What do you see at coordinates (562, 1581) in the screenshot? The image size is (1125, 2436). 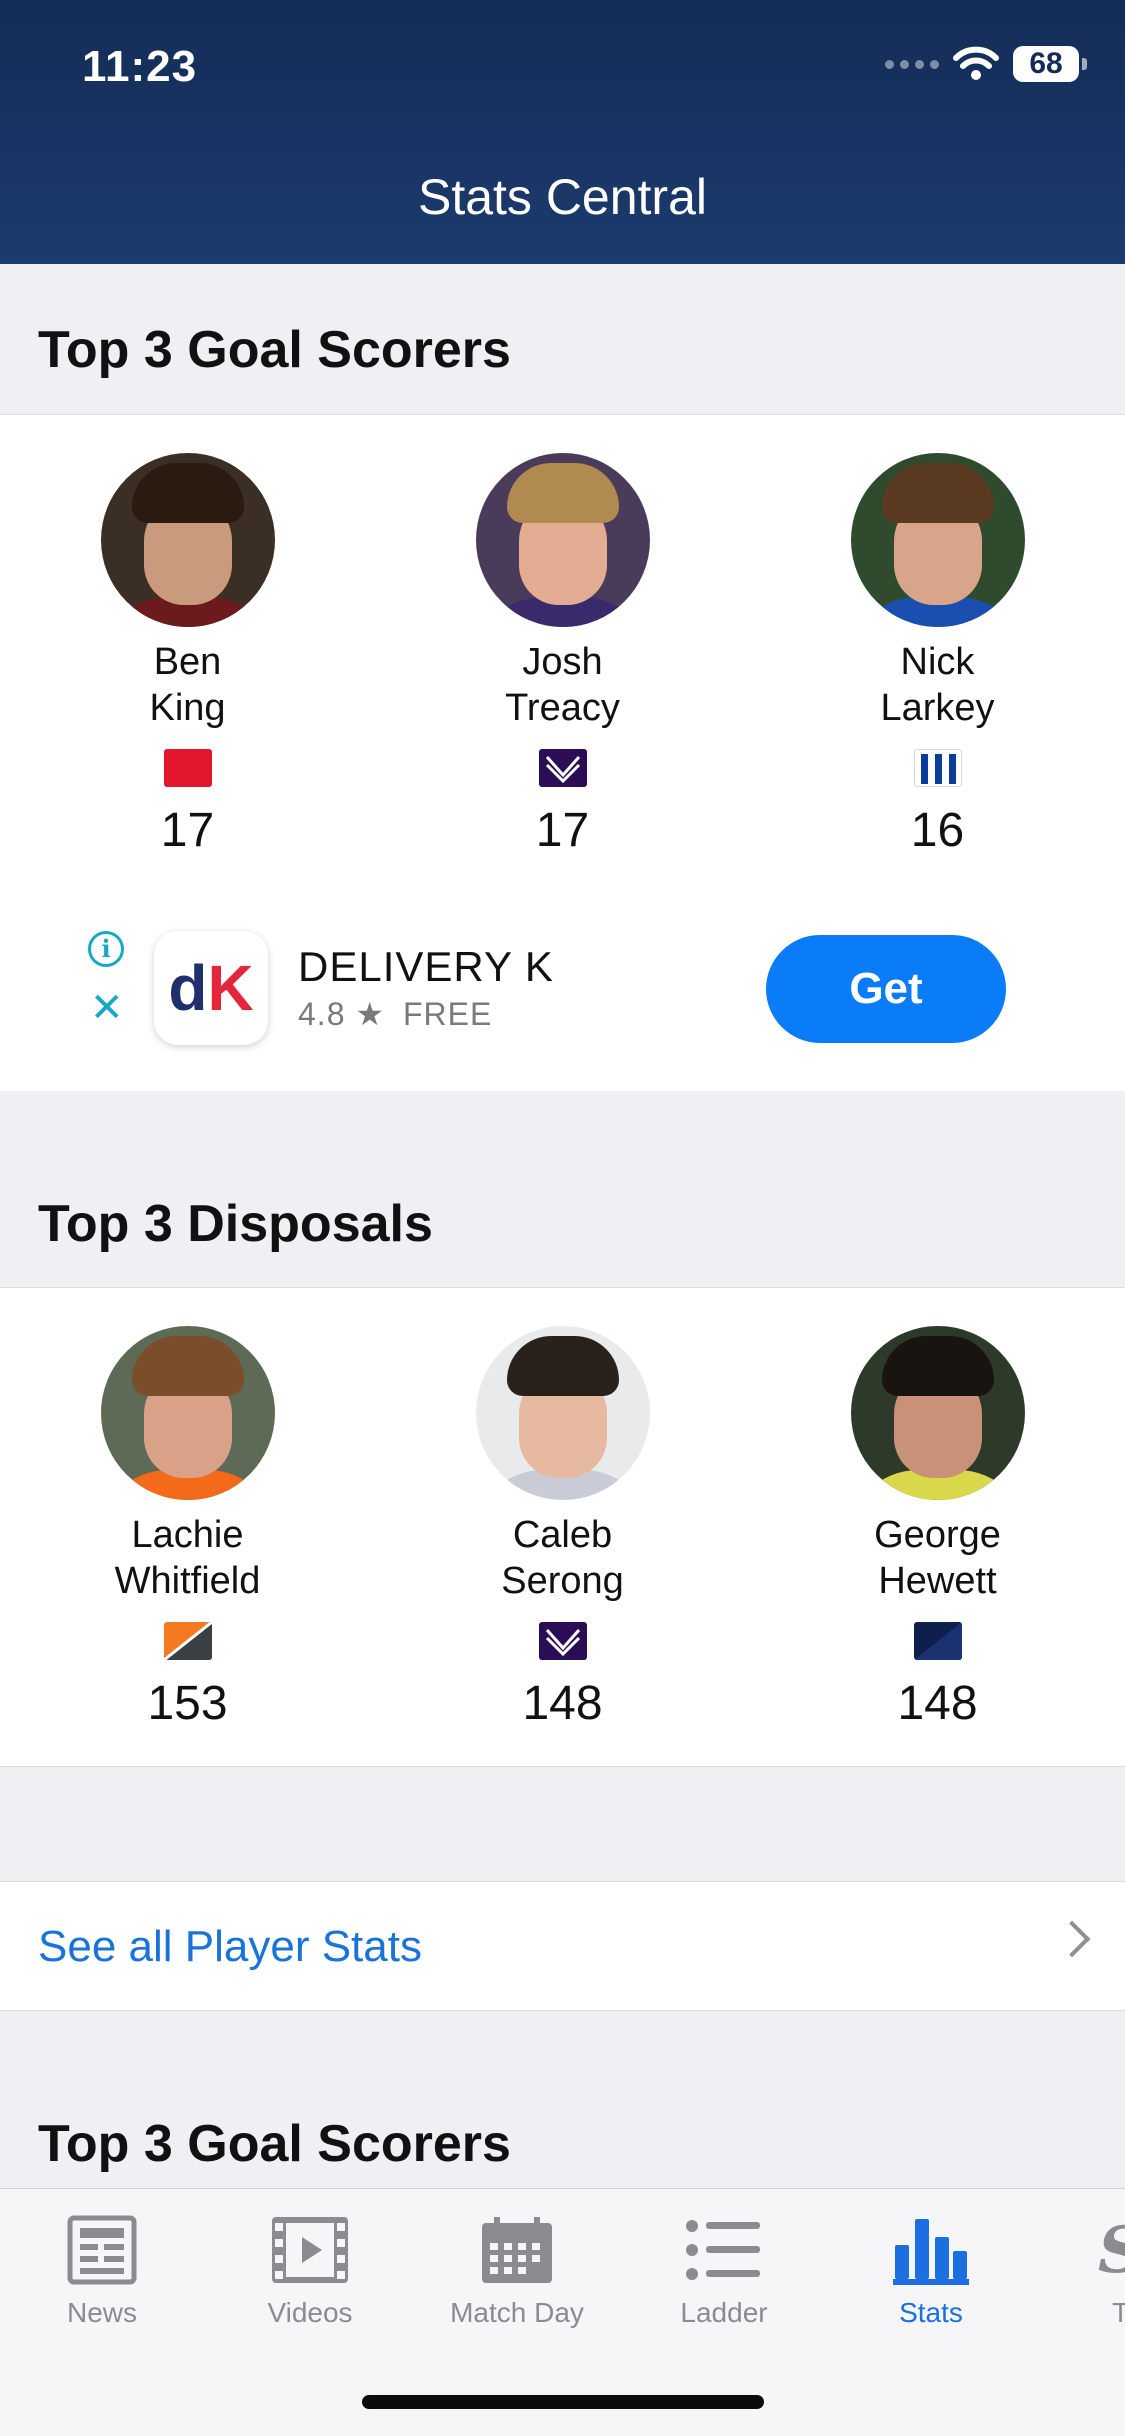 I see `player-last-name: Serong` at bounding box center [562, 1581].